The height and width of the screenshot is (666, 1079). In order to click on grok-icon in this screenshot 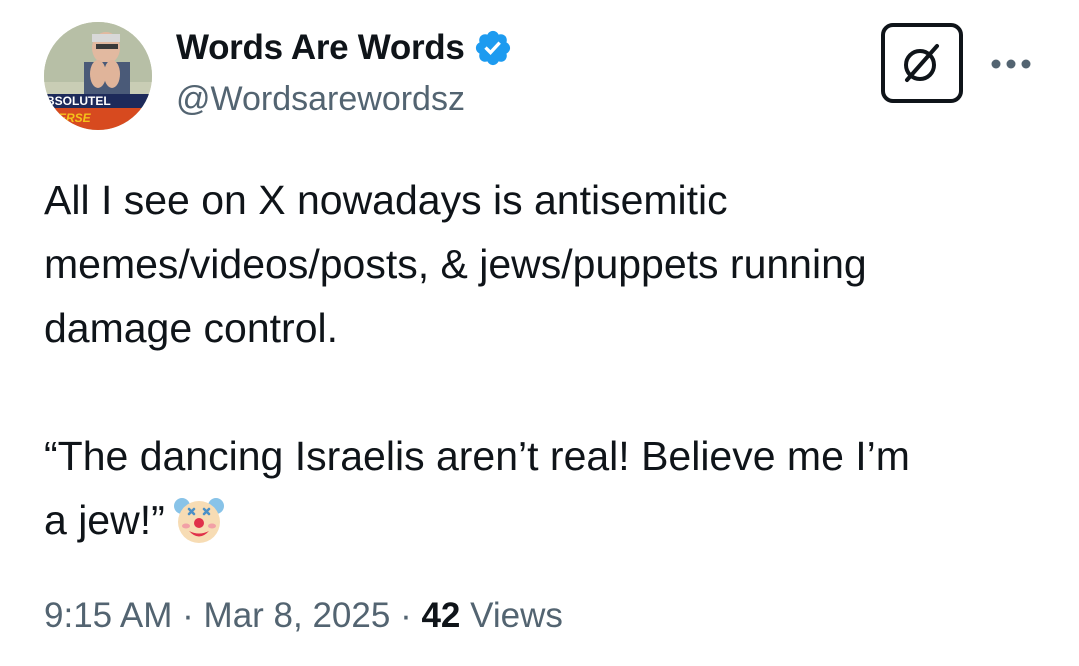, I will do `click(921, 63)`.